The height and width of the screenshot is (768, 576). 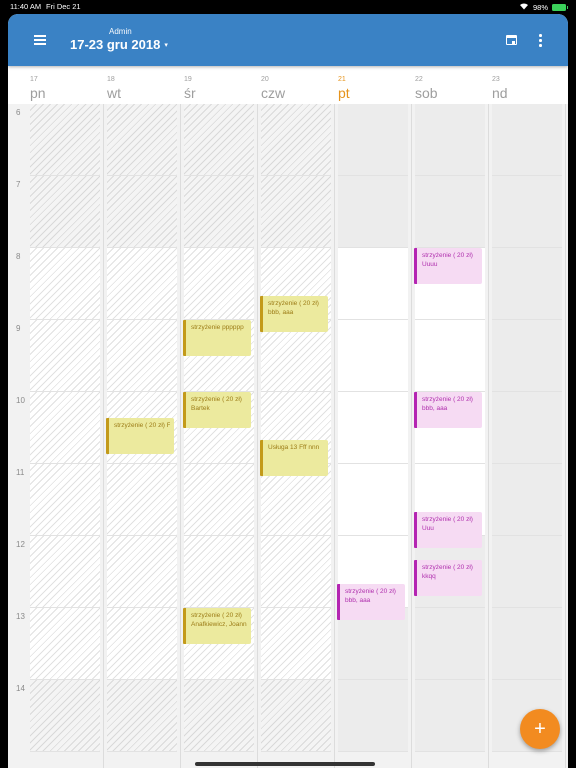 I want to click on hour-label: 13, so click(x=20, y=616).